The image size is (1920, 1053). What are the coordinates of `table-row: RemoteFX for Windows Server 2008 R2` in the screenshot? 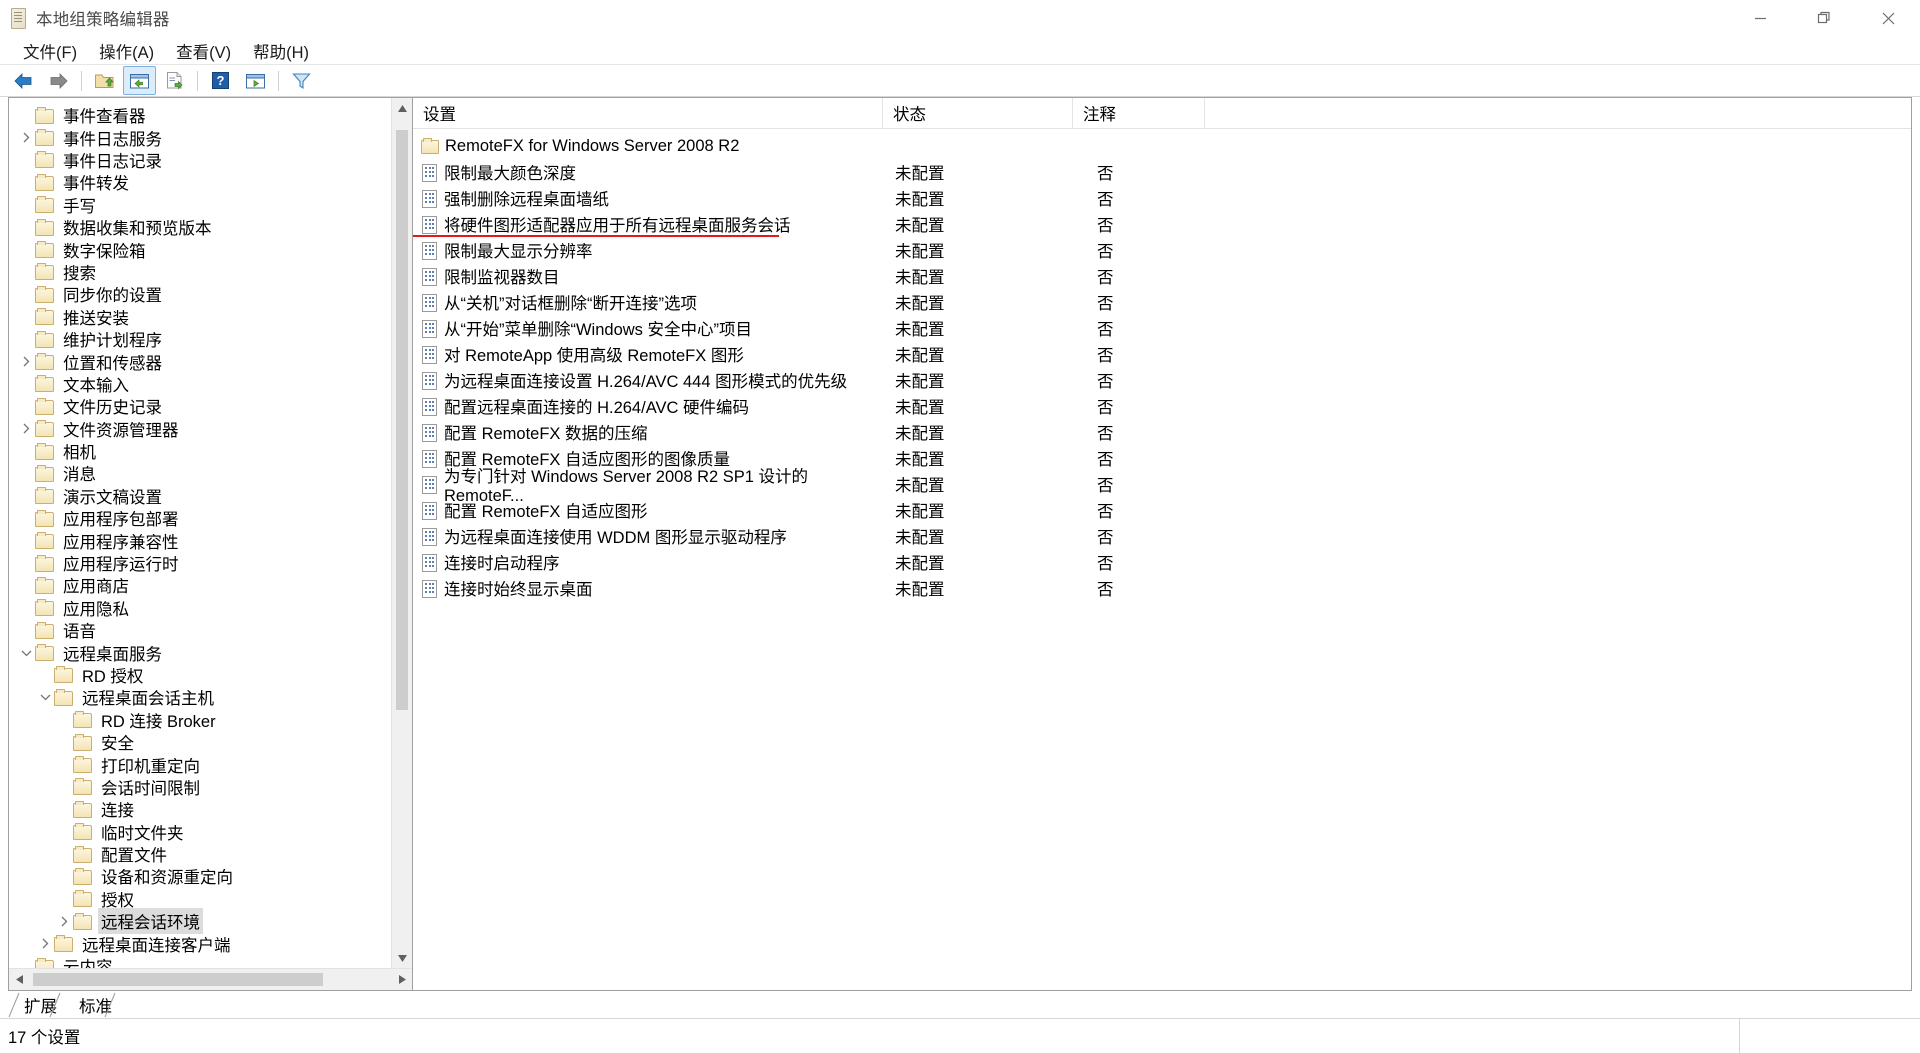 It's located at (1162, 146).